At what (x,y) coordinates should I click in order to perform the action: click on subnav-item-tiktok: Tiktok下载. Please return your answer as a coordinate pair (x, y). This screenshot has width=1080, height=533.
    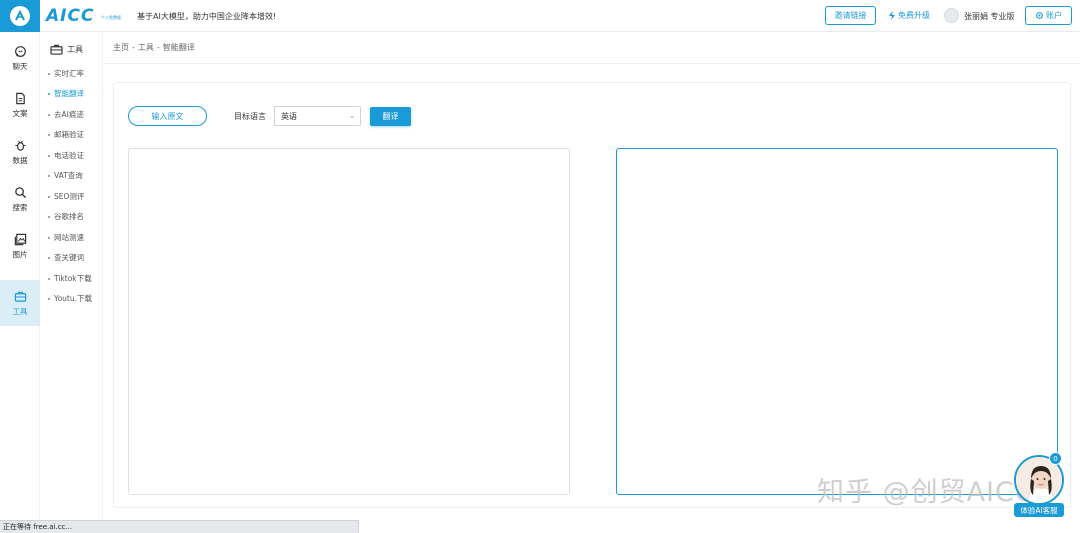
    Looking at the image, I should click on (70, 278).